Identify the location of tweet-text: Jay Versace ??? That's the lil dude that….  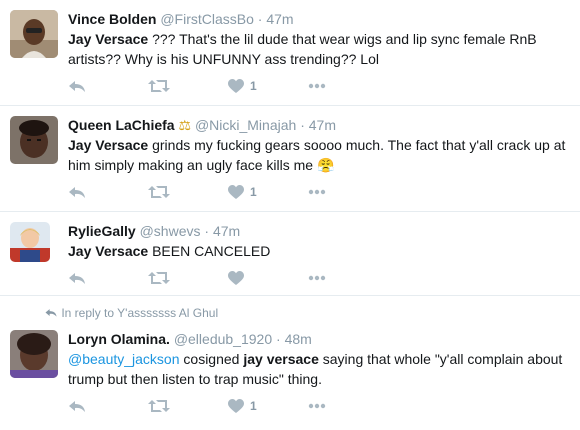
(320, 49).